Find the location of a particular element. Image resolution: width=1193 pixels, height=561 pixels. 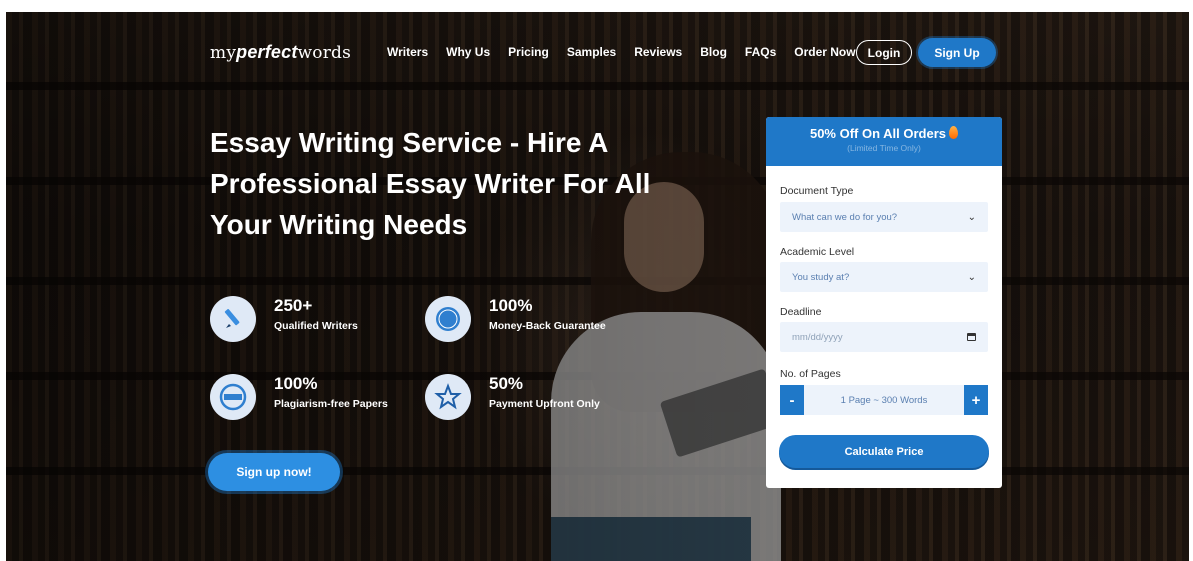

offer-title: 50% Off On All Orders is located at coordinates (878, 133).